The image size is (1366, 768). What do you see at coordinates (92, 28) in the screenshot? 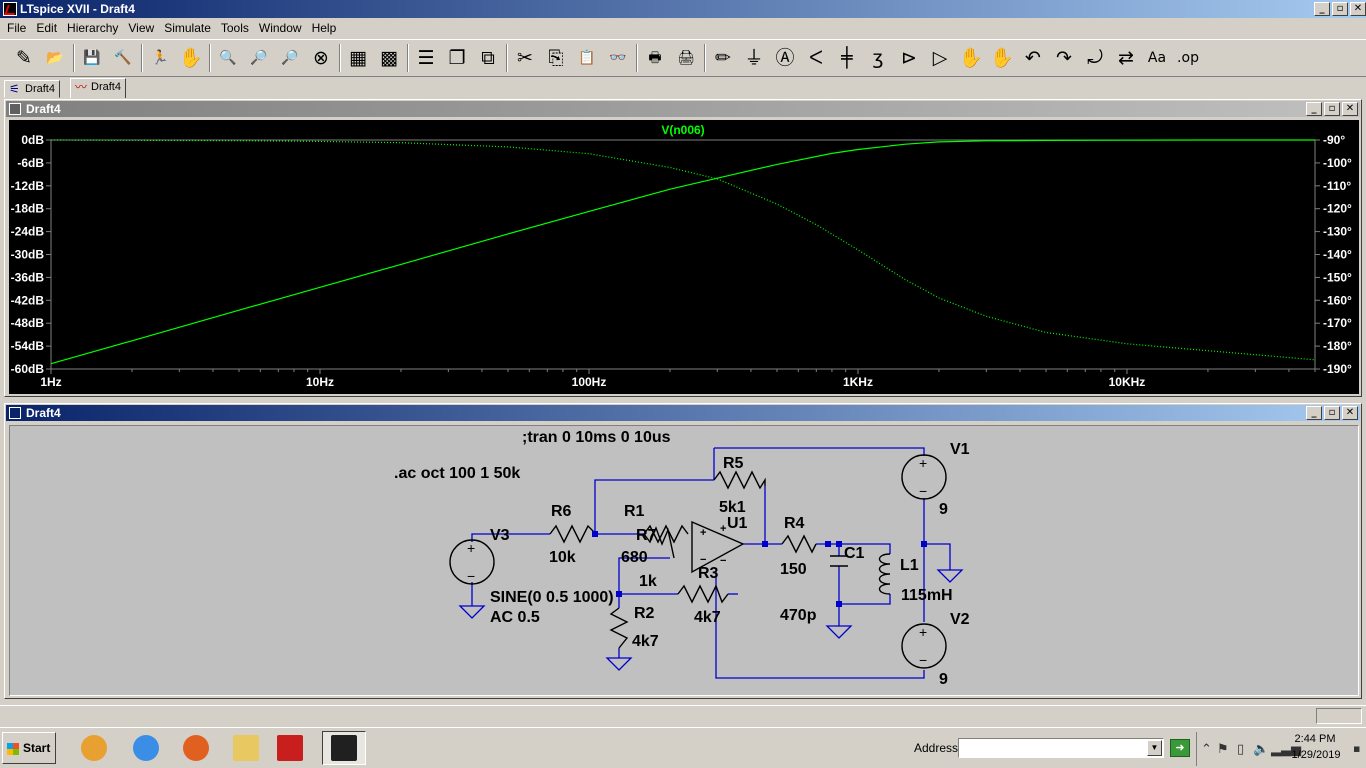
I see `menu-hierarchy: Hierarchy` at bounding box center [92, 28].